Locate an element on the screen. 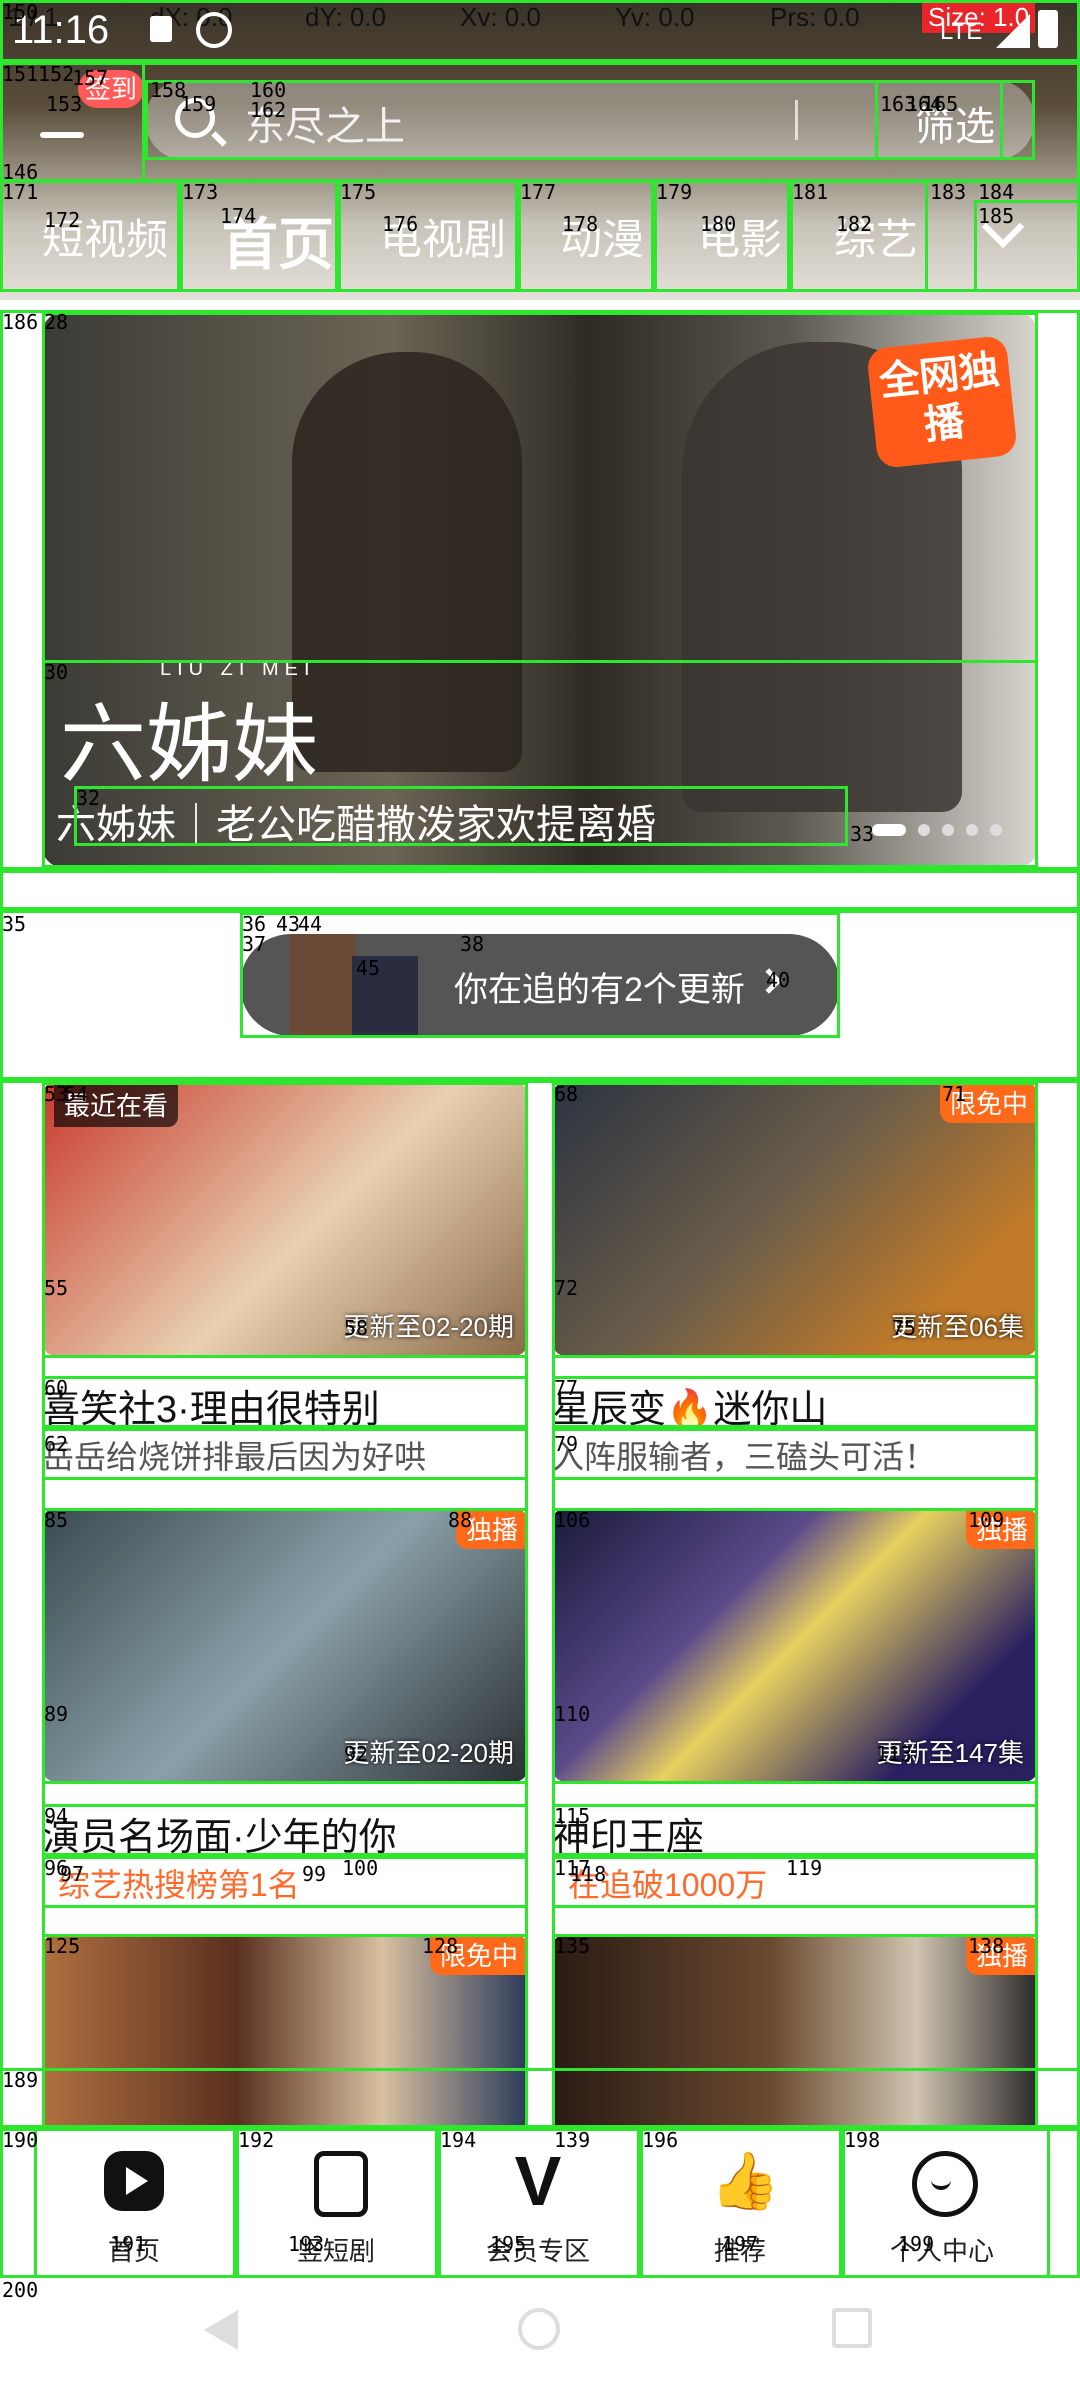  debug-index-tag: 175 is located at coordinates (358, 192).